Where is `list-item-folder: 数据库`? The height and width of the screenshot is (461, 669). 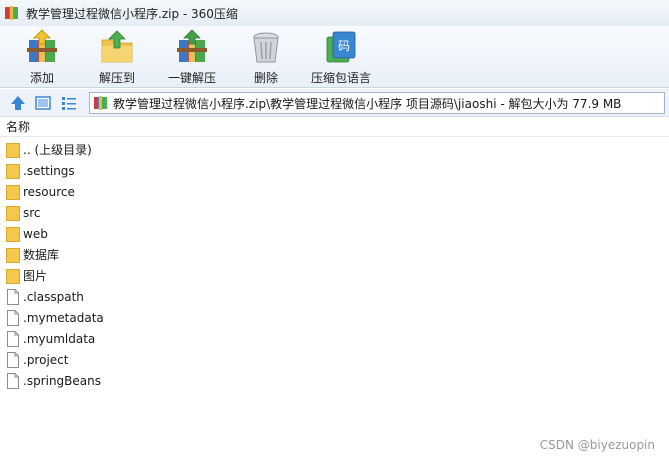 list-item-folder: 数据库 is located at coordinates (334, 254).